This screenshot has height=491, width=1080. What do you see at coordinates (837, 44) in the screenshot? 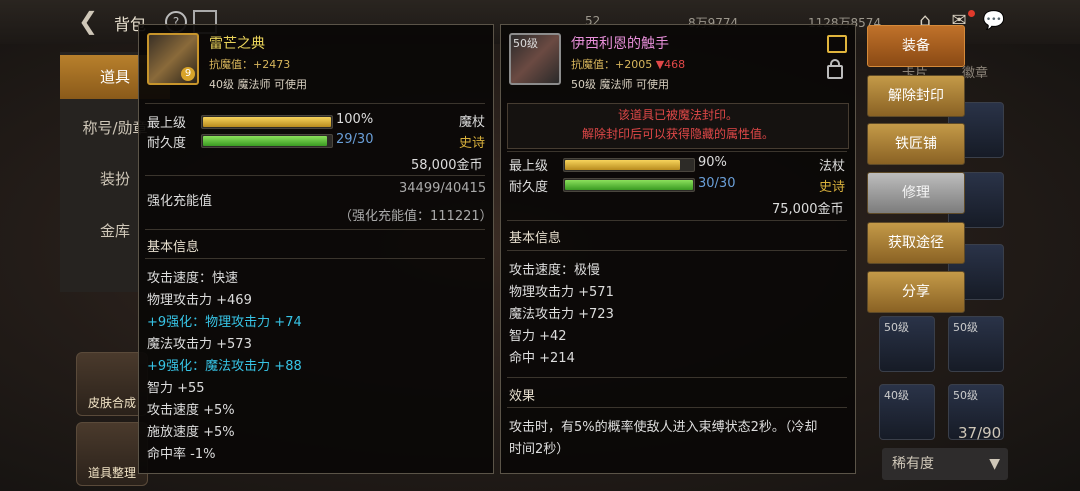
I see `share-icon` at bounding box center [837, 44].